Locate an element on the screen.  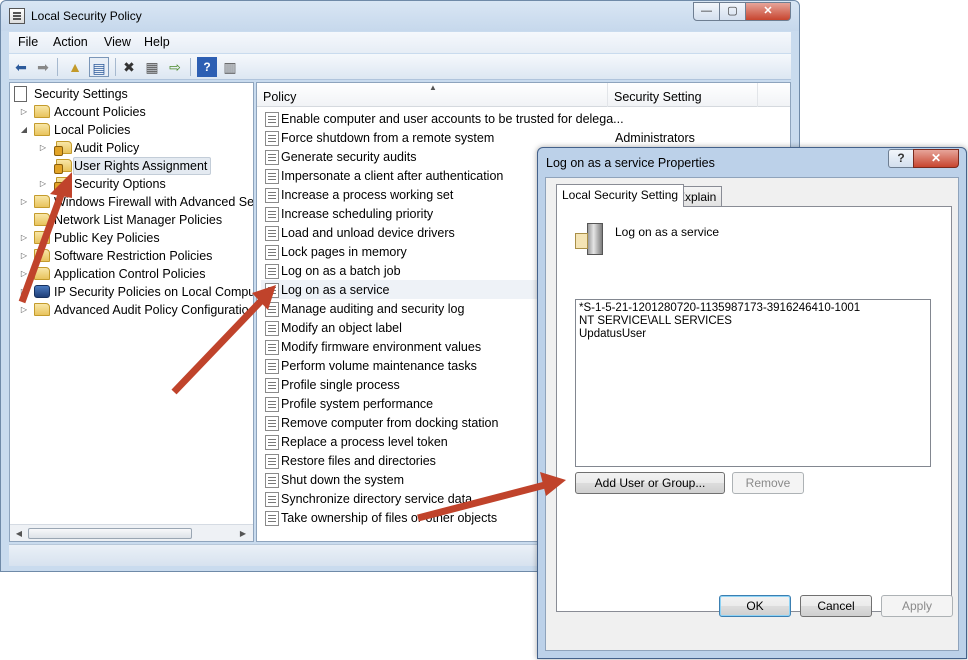
help-button: ? is located at coordinates (901, 158).